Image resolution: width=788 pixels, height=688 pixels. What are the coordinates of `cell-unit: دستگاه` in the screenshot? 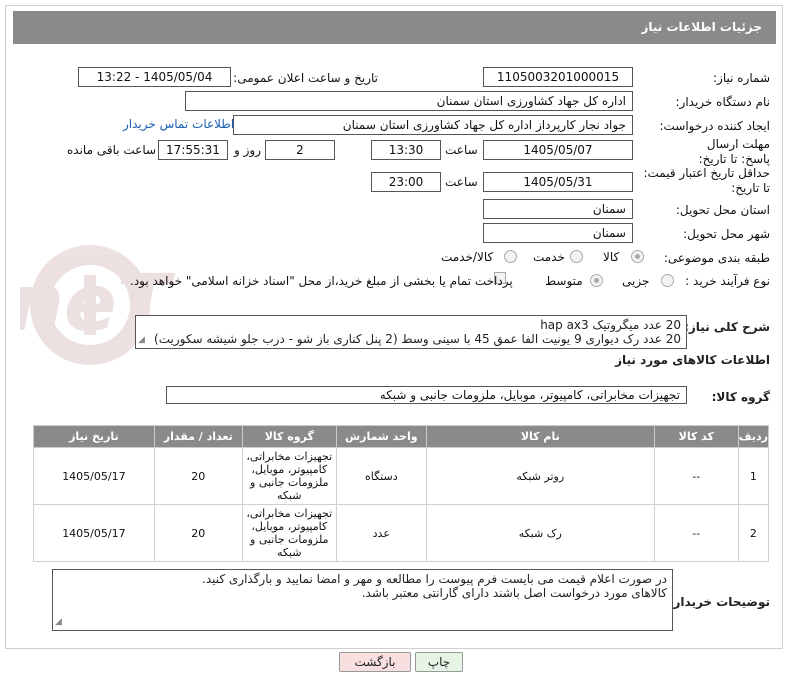 It's located at (381, 476).